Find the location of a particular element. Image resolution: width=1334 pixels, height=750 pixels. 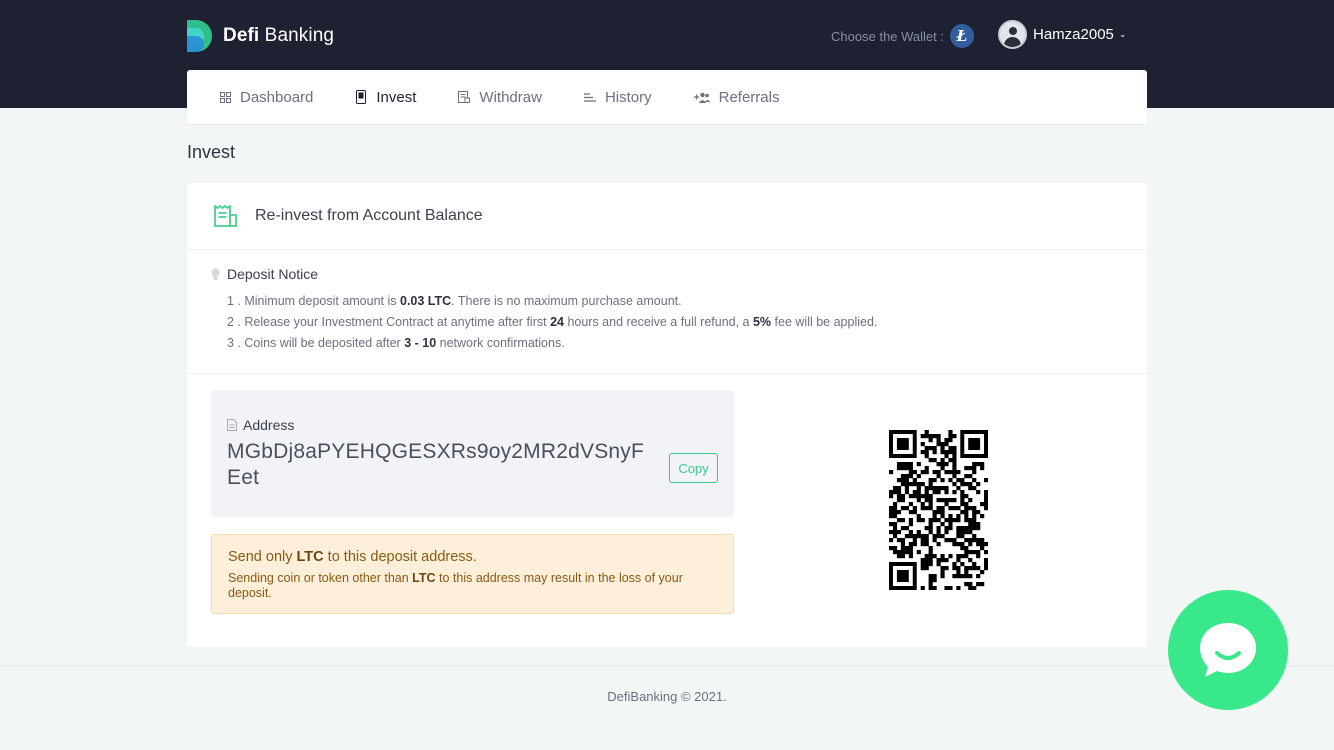

nav-item-referrals: Referrals is located at coordinates (736, 97).